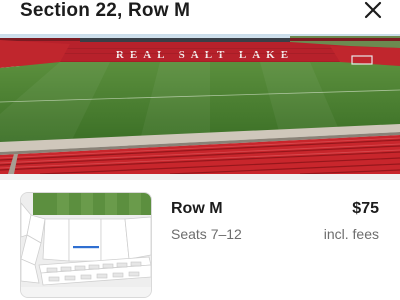 This screenshot has width=400, height=300. I want to click on header: Section 22, Row M, so click(200, 12).